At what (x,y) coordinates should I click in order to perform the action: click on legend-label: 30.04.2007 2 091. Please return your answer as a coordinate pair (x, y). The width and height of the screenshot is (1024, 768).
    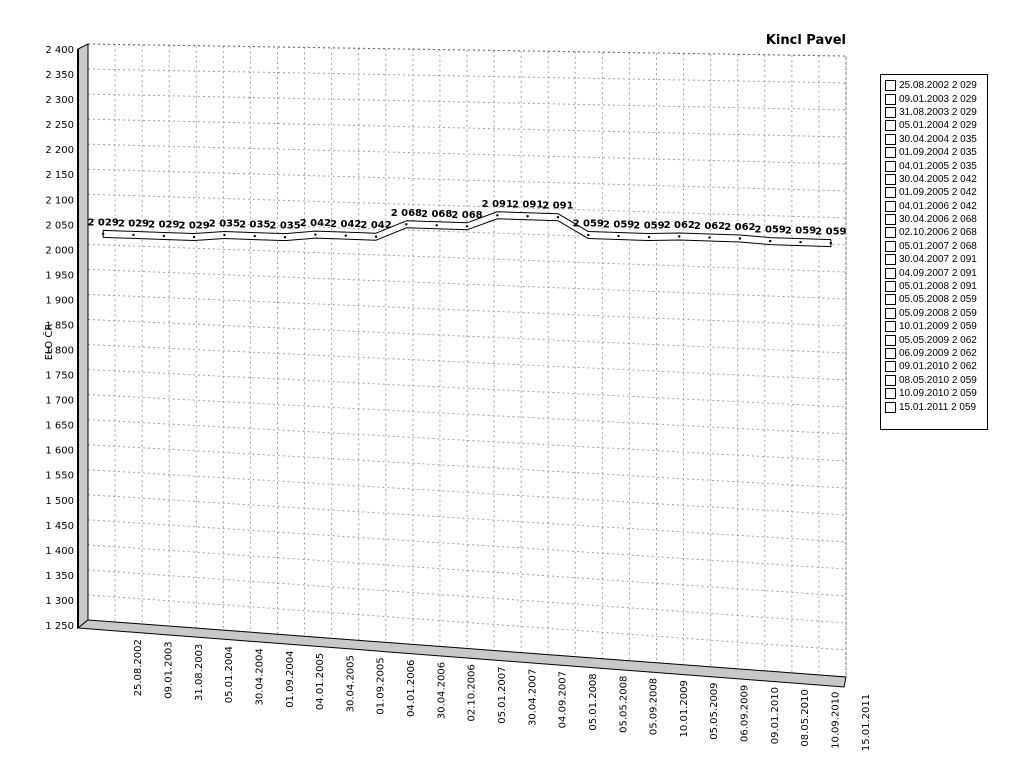
    Looking at the image, I should click on (938, 260).